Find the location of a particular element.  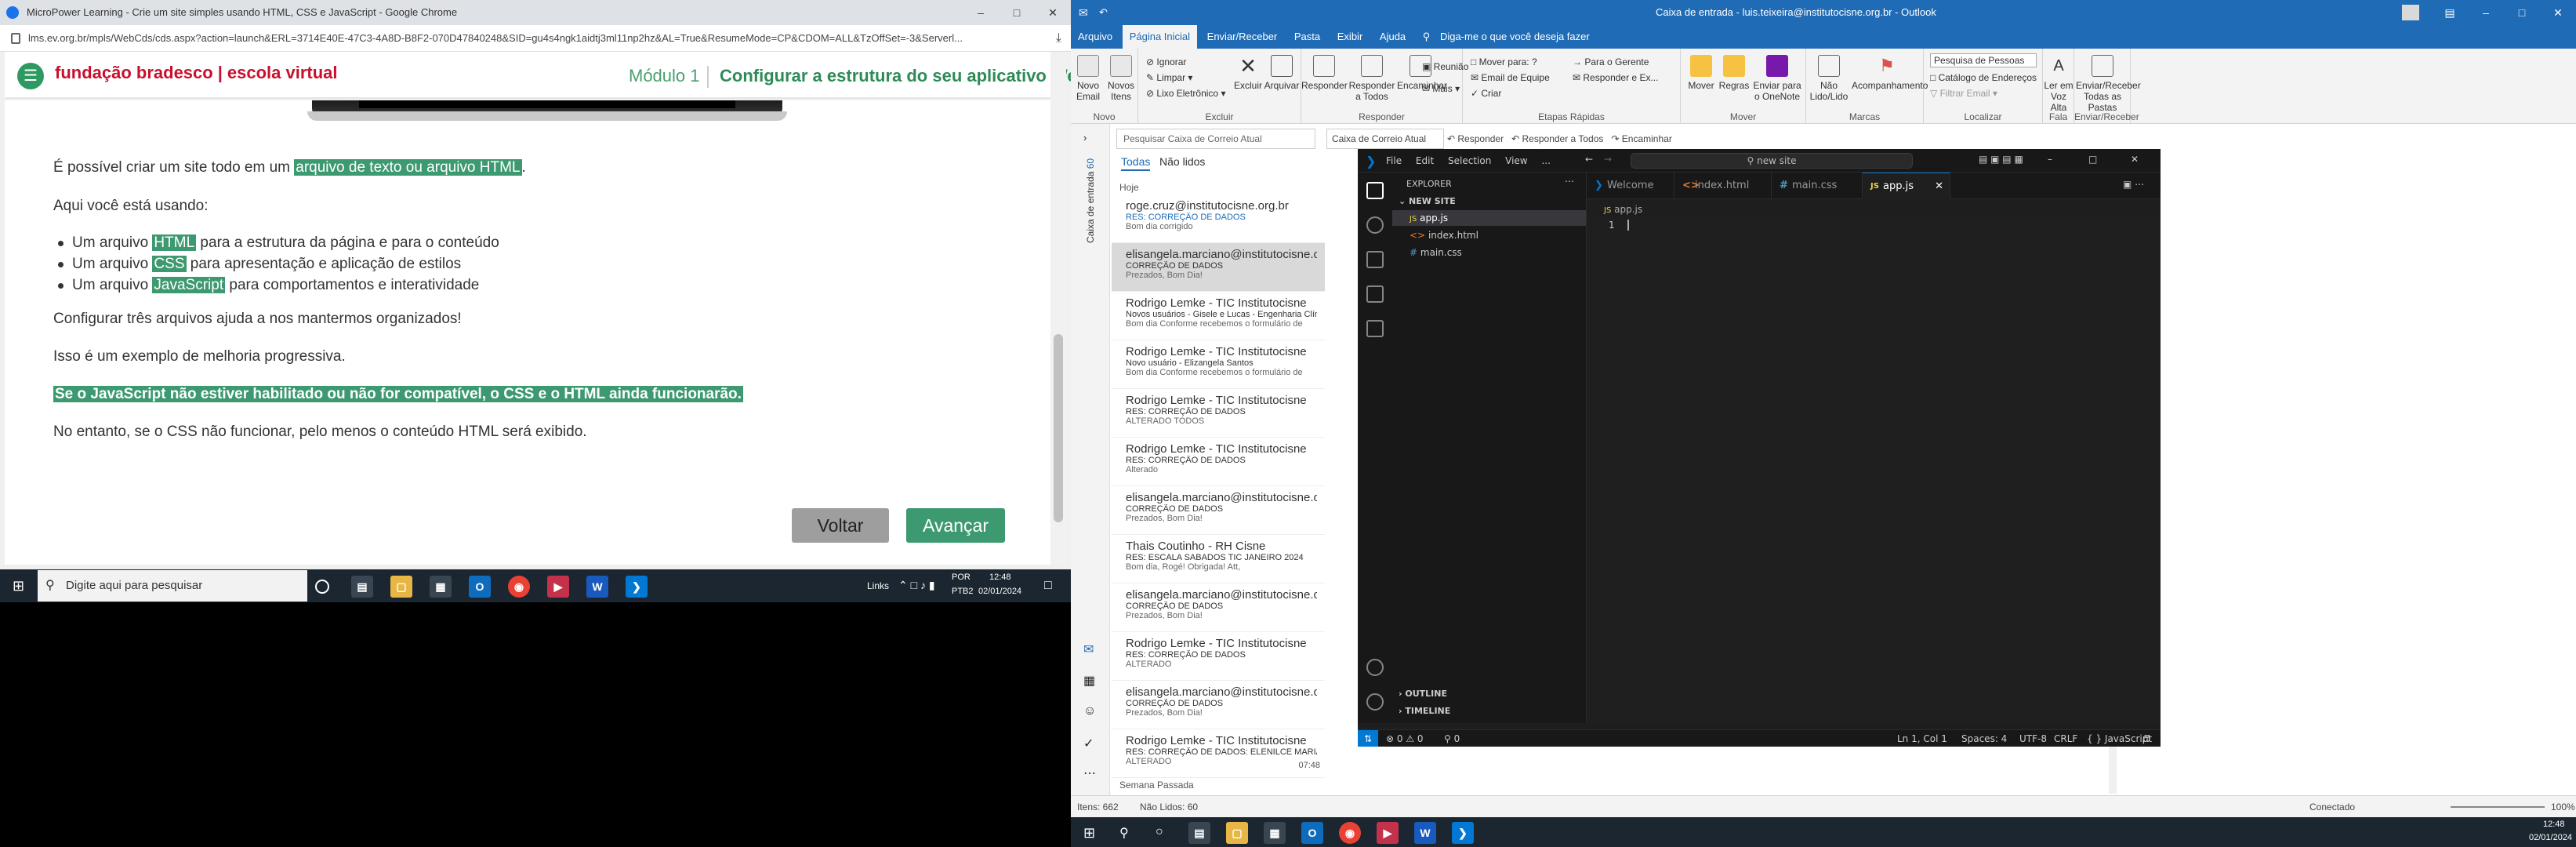

group-header-last-week: Semana Passada is located at coordinates (1218, 785).